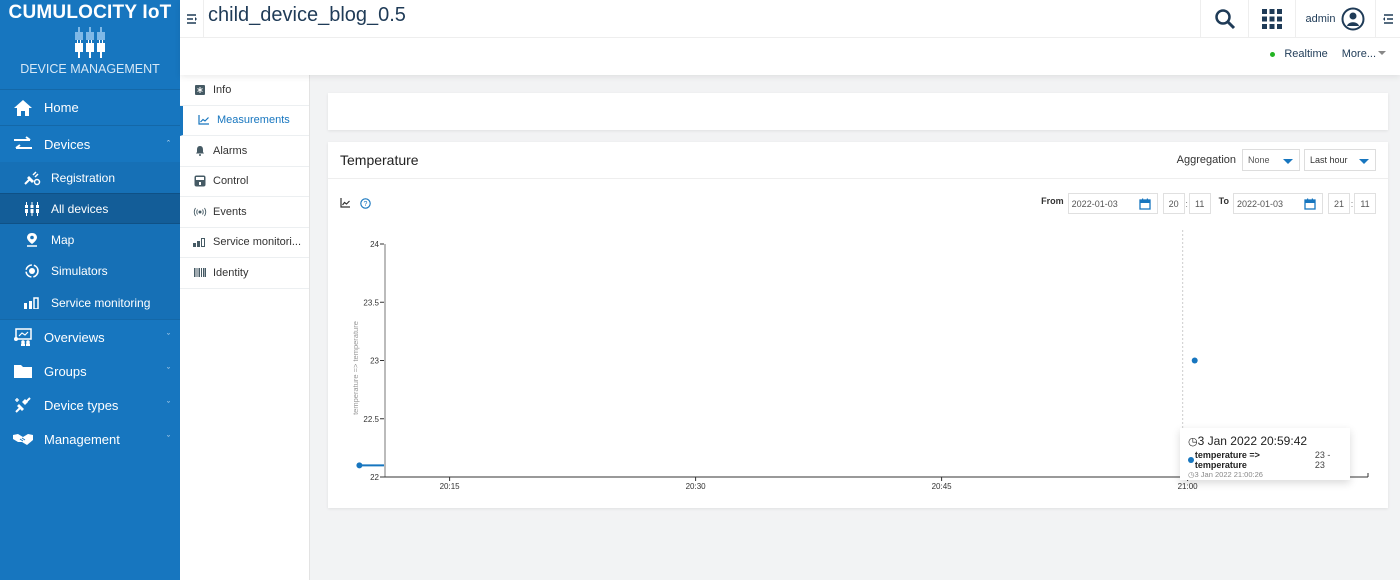 This screenshot has width=1400, height=580. I want to click on to-date-input: 2022-01-03, so click(1278, 203).